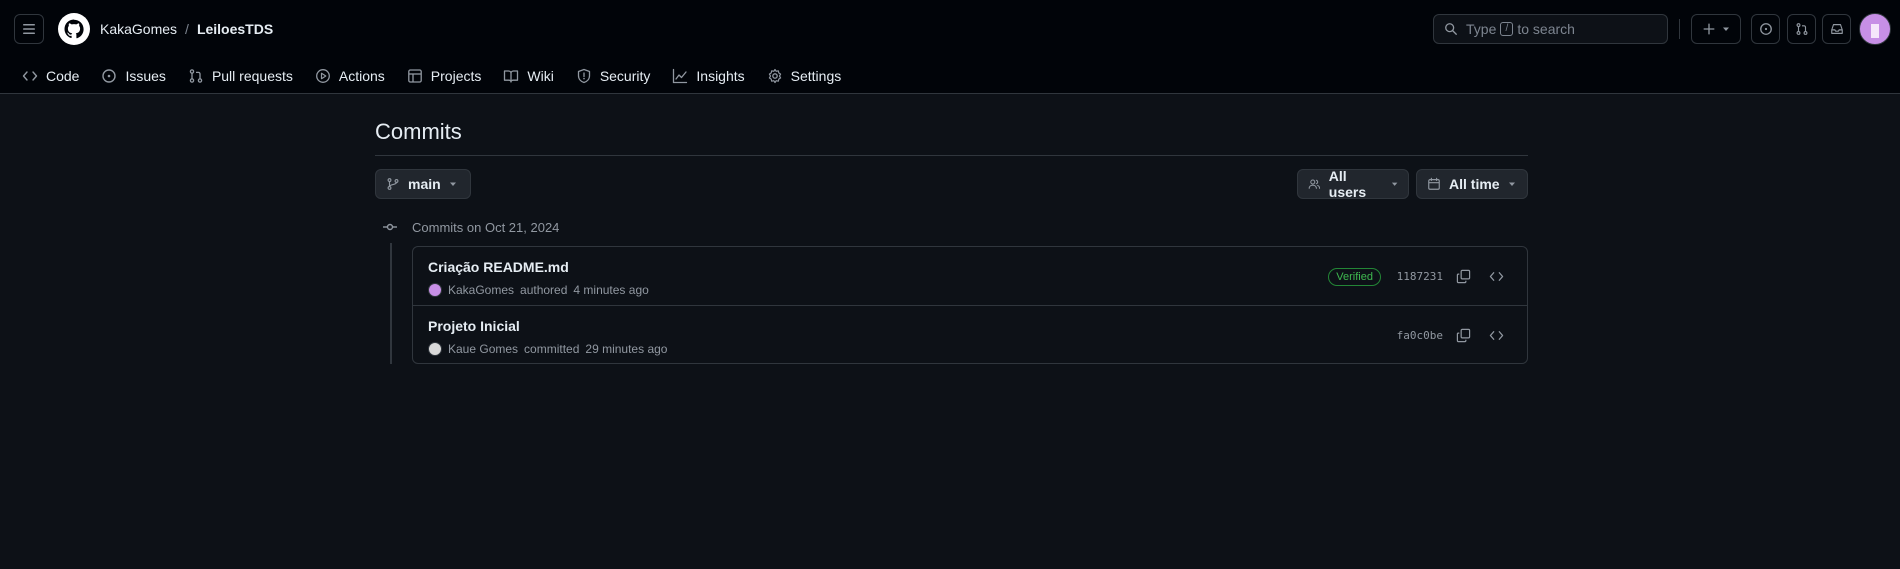 The image size is (1900, 569). I want to click on search-prefix: Type, so click(1481, 29).